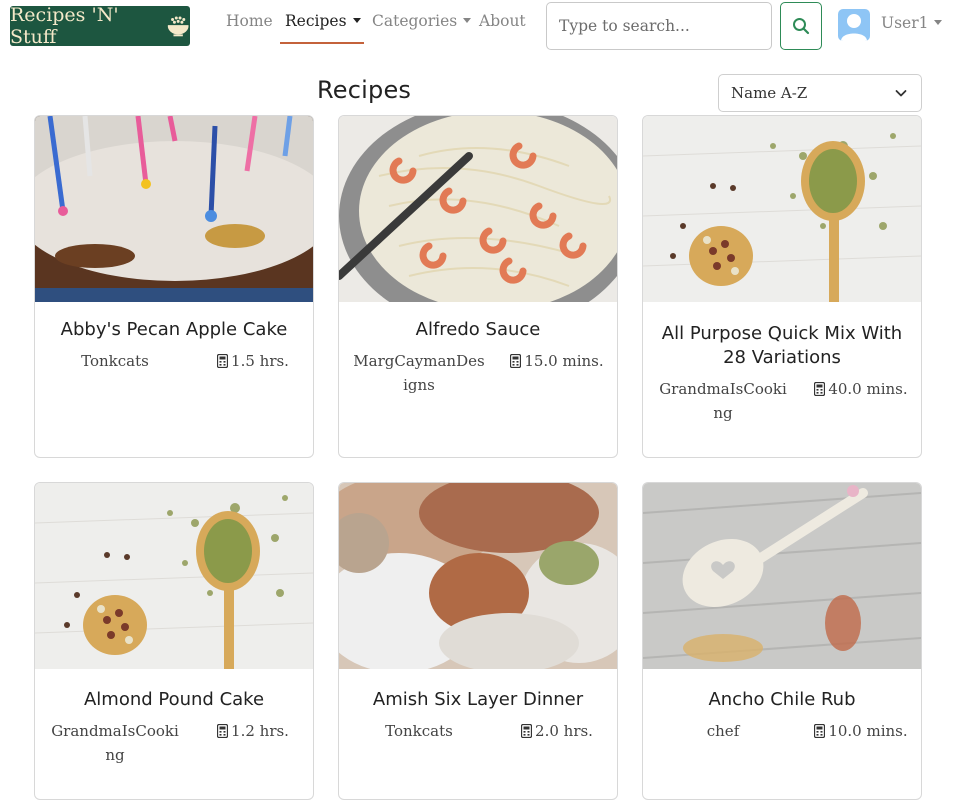 This screenshot has width=957, height=811. I want to click on recipe-time: 10.0 mins., so click(861, 731).